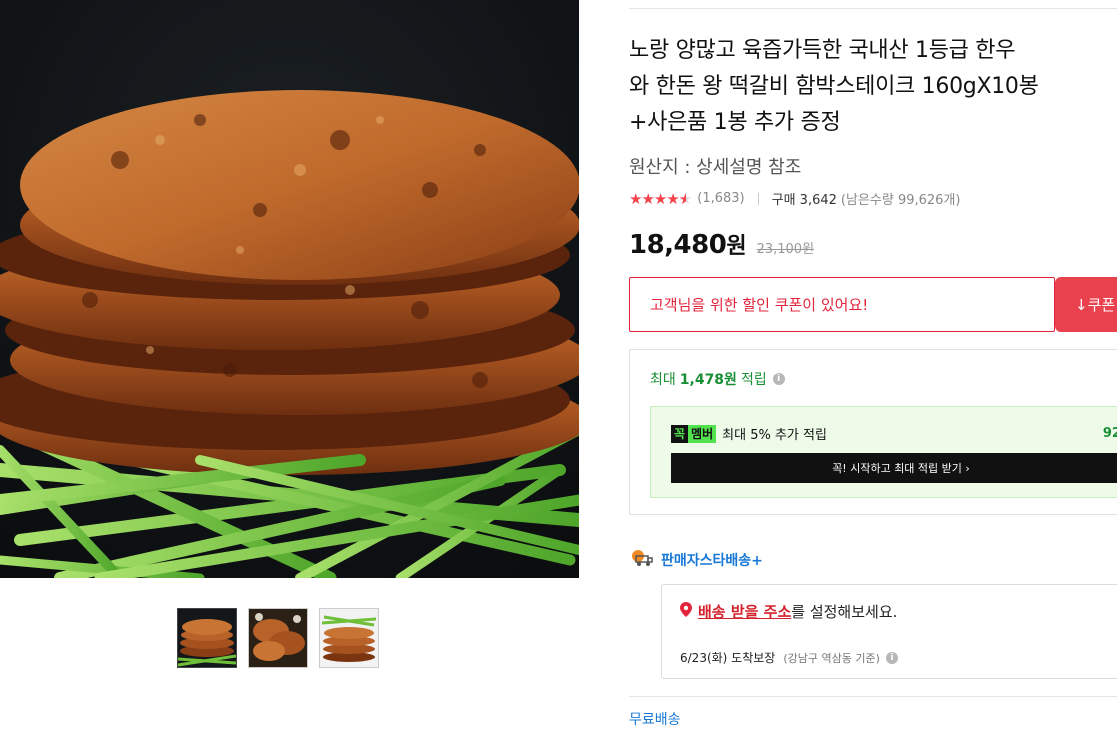  What do you see at coordinates (804, 200) in the screenshot?
I see `purchase-count: 구매 3,642` at bounding box center [804, 200].